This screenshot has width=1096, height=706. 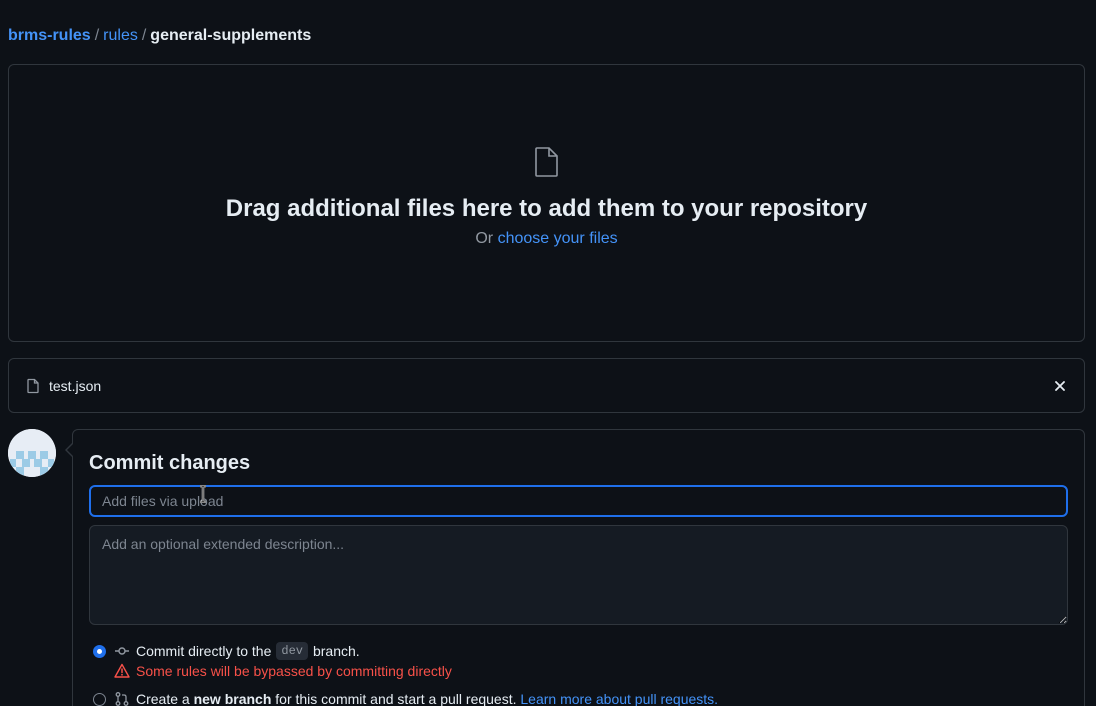 What do you see at coordinates (486, 238) in the screenshot?
I see `dropzone-or-text: Or` at bounding box center [486, 238].